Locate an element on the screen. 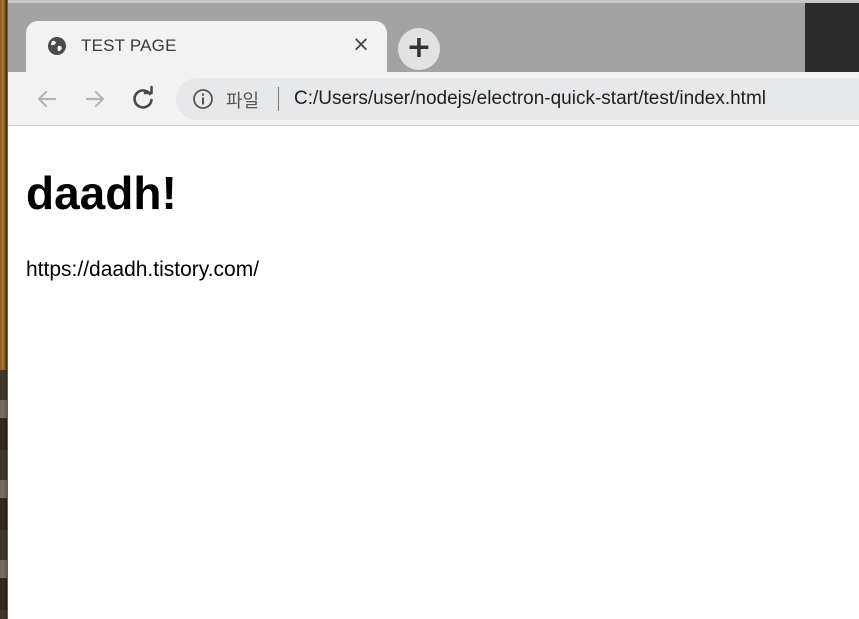 Image resolution: width=859 pixels, height=619 pixels. arrow-left-icon is located at coordinates (47, 99).